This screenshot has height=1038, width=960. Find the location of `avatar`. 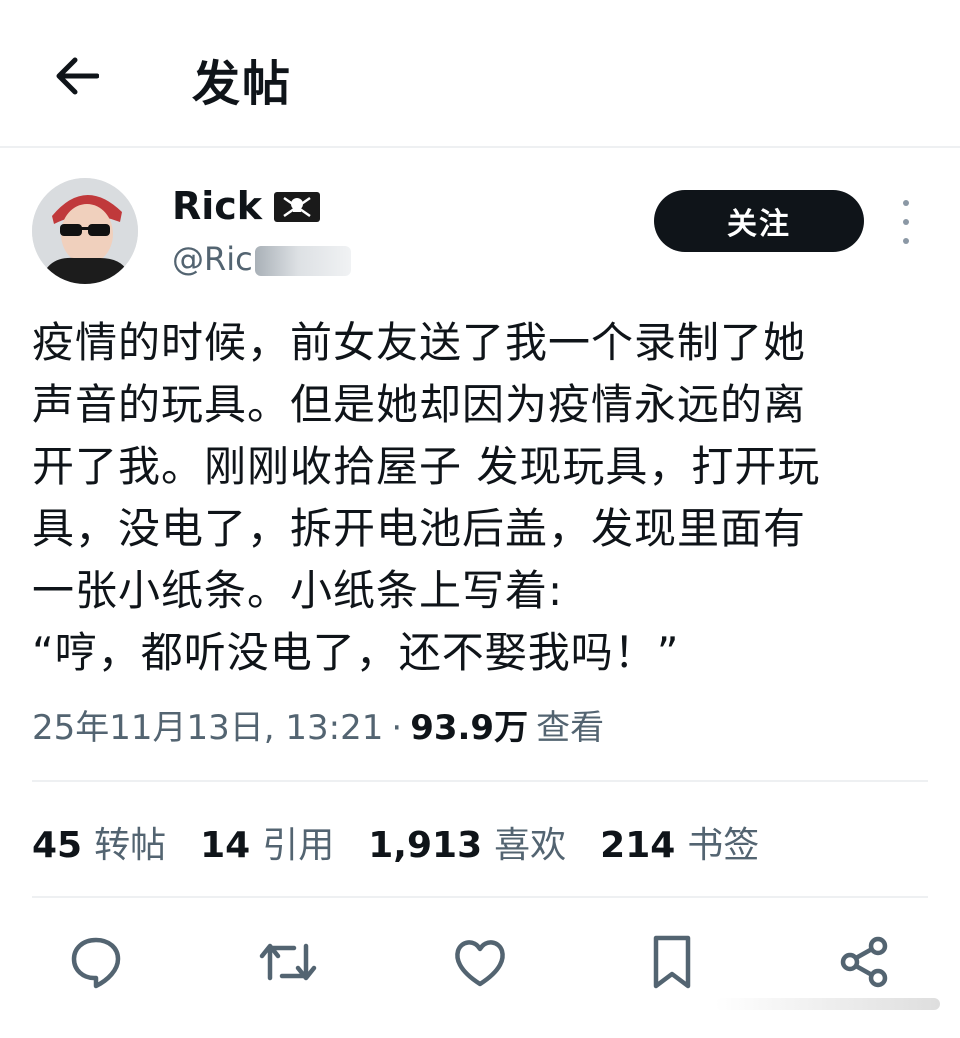

avatar is located at coordinates (85, 231).